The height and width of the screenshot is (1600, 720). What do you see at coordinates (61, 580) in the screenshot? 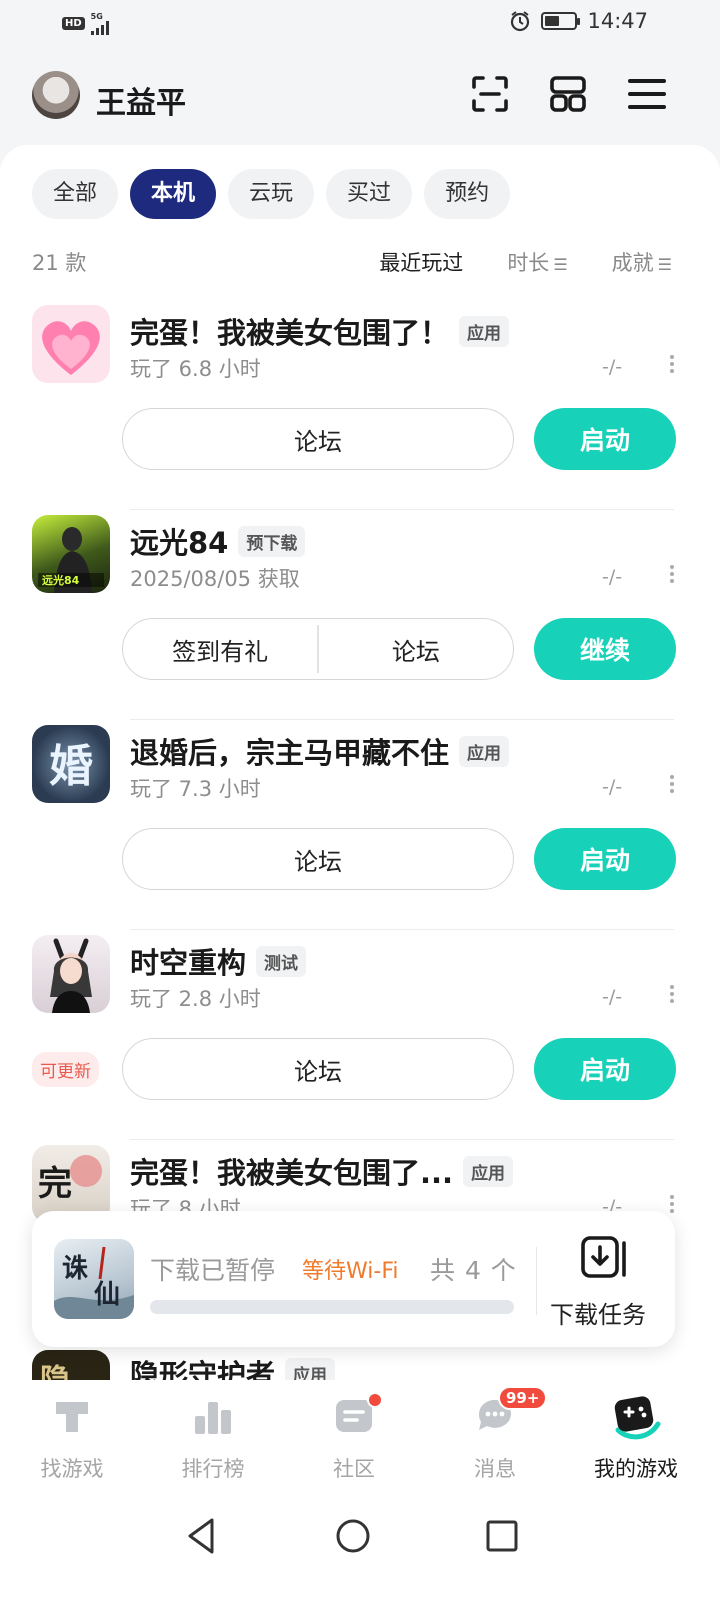
I see `svg-text: 远光84` at bounding box center [61, 580].